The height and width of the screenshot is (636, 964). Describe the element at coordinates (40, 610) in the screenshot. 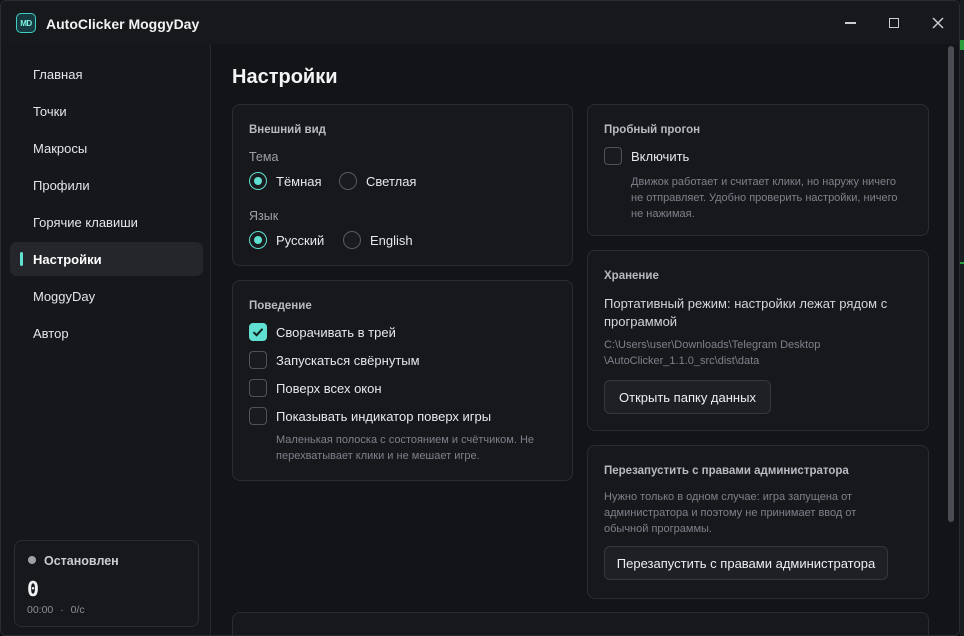

I see `elapsed-time: 00:00` at that location.